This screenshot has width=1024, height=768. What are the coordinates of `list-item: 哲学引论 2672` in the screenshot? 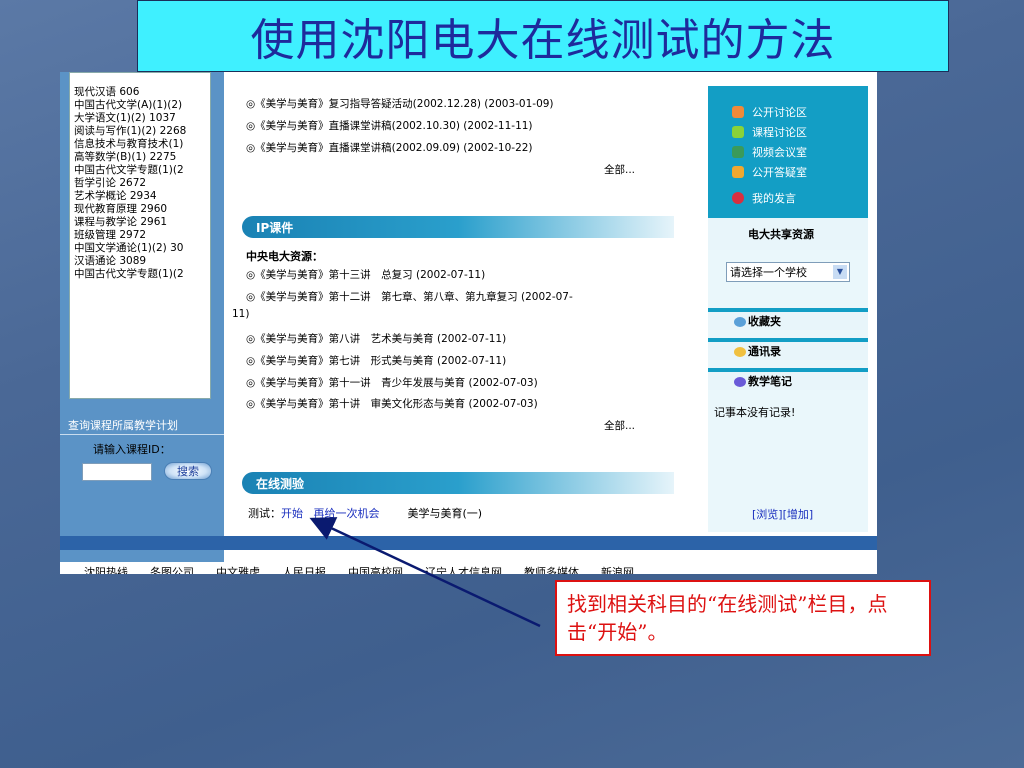 It's located at (142, 183).